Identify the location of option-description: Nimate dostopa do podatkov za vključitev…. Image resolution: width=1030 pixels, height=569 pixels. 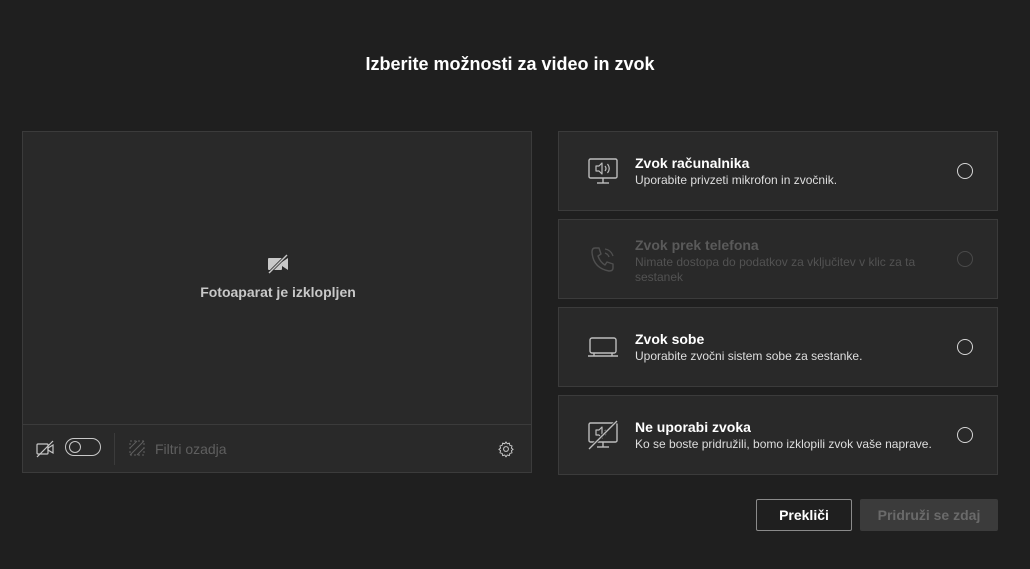
(775, 269).